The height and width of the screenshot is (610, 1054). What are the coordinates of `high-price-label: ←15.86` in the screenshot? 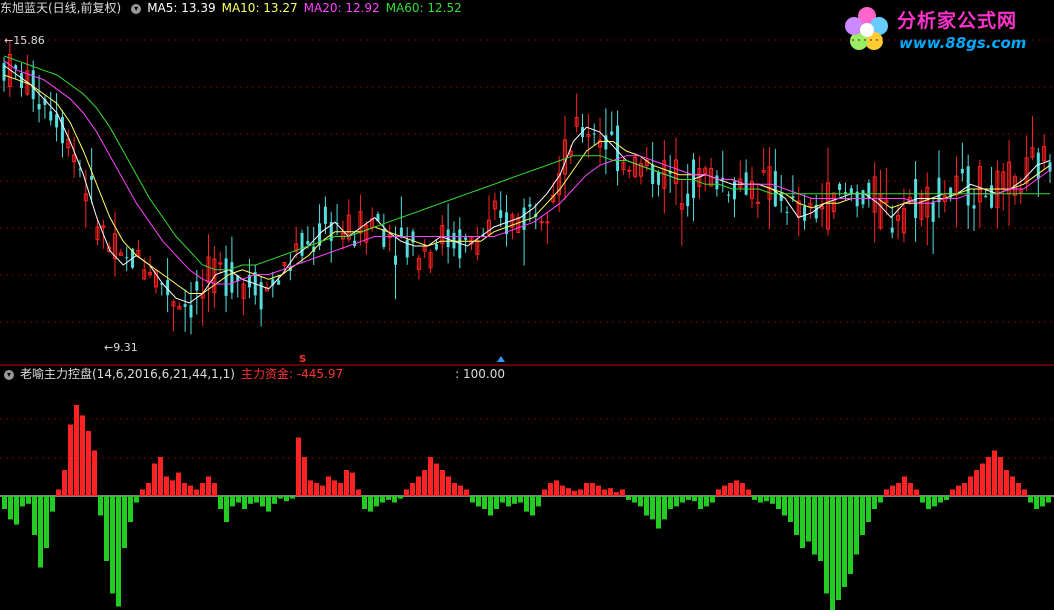 It's located at (24, 40).